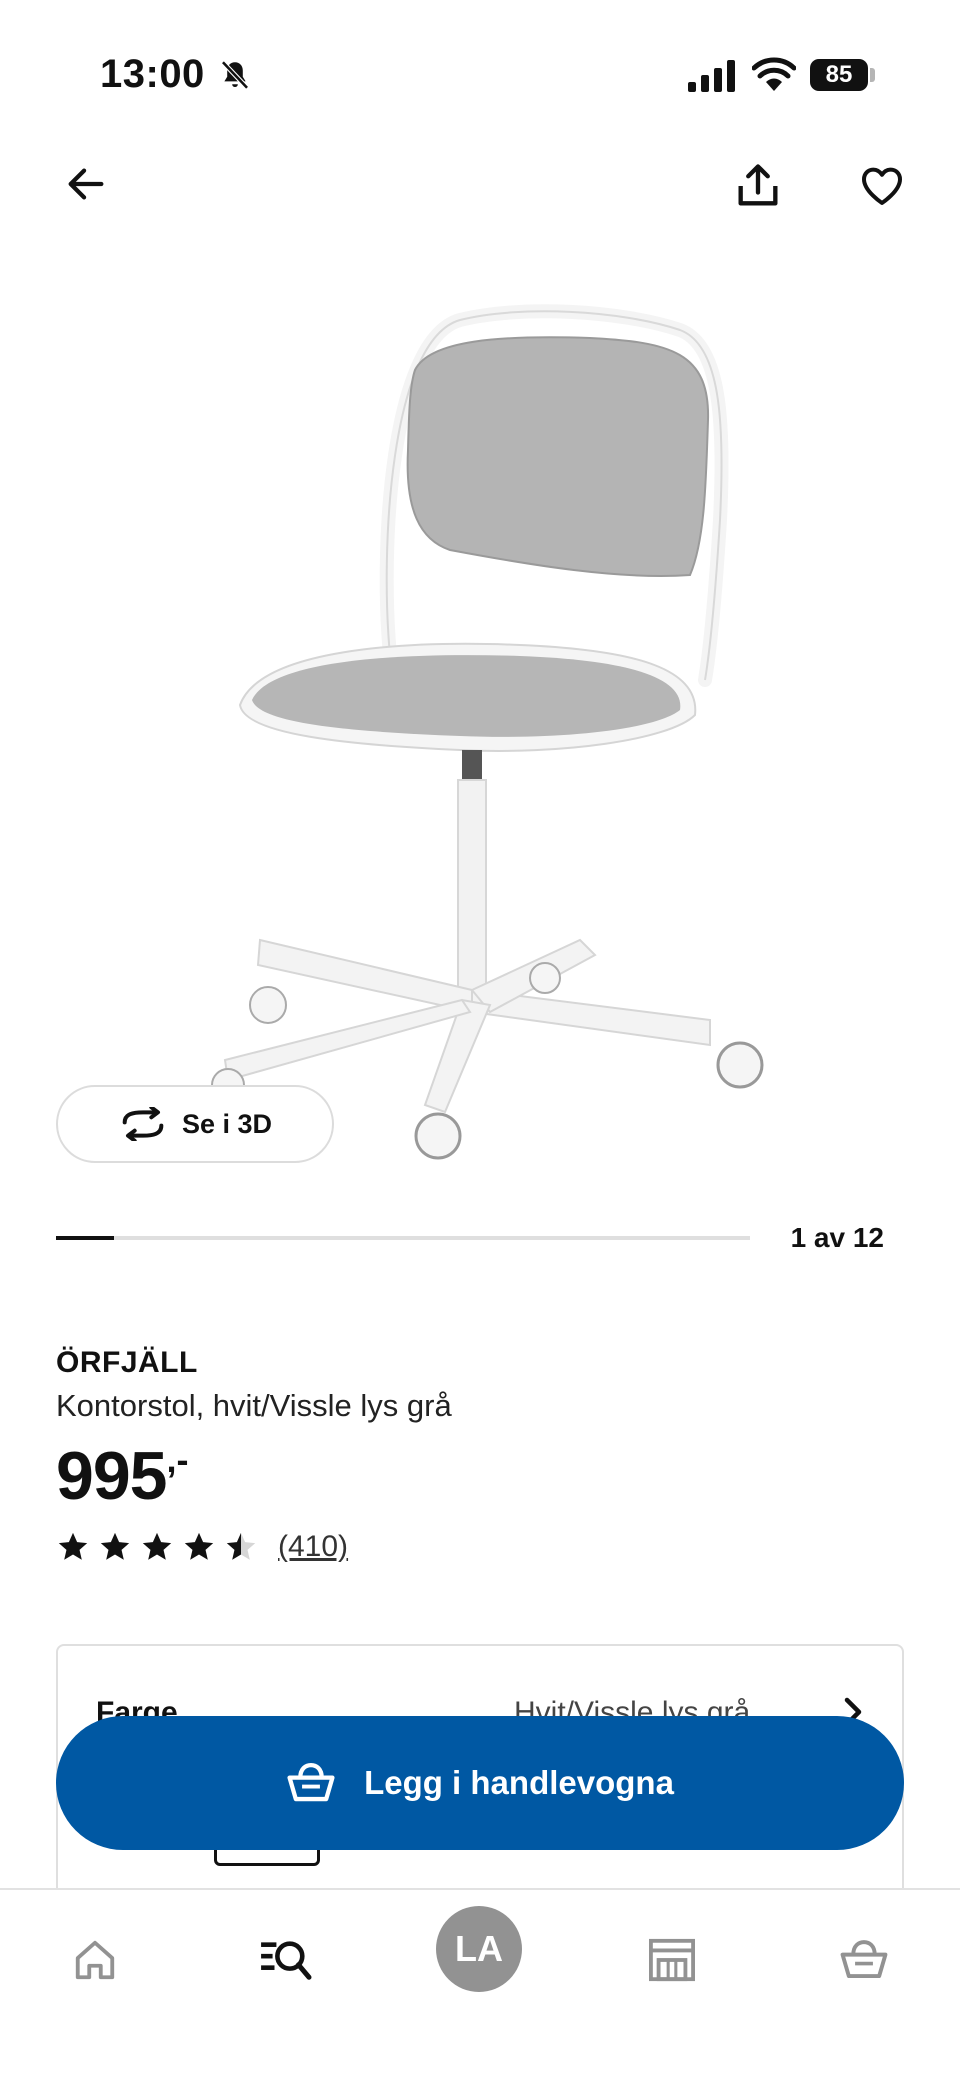 The width and height of the screenshot is (960, 2087). I want to click on home-icon, so click(95, 1960).